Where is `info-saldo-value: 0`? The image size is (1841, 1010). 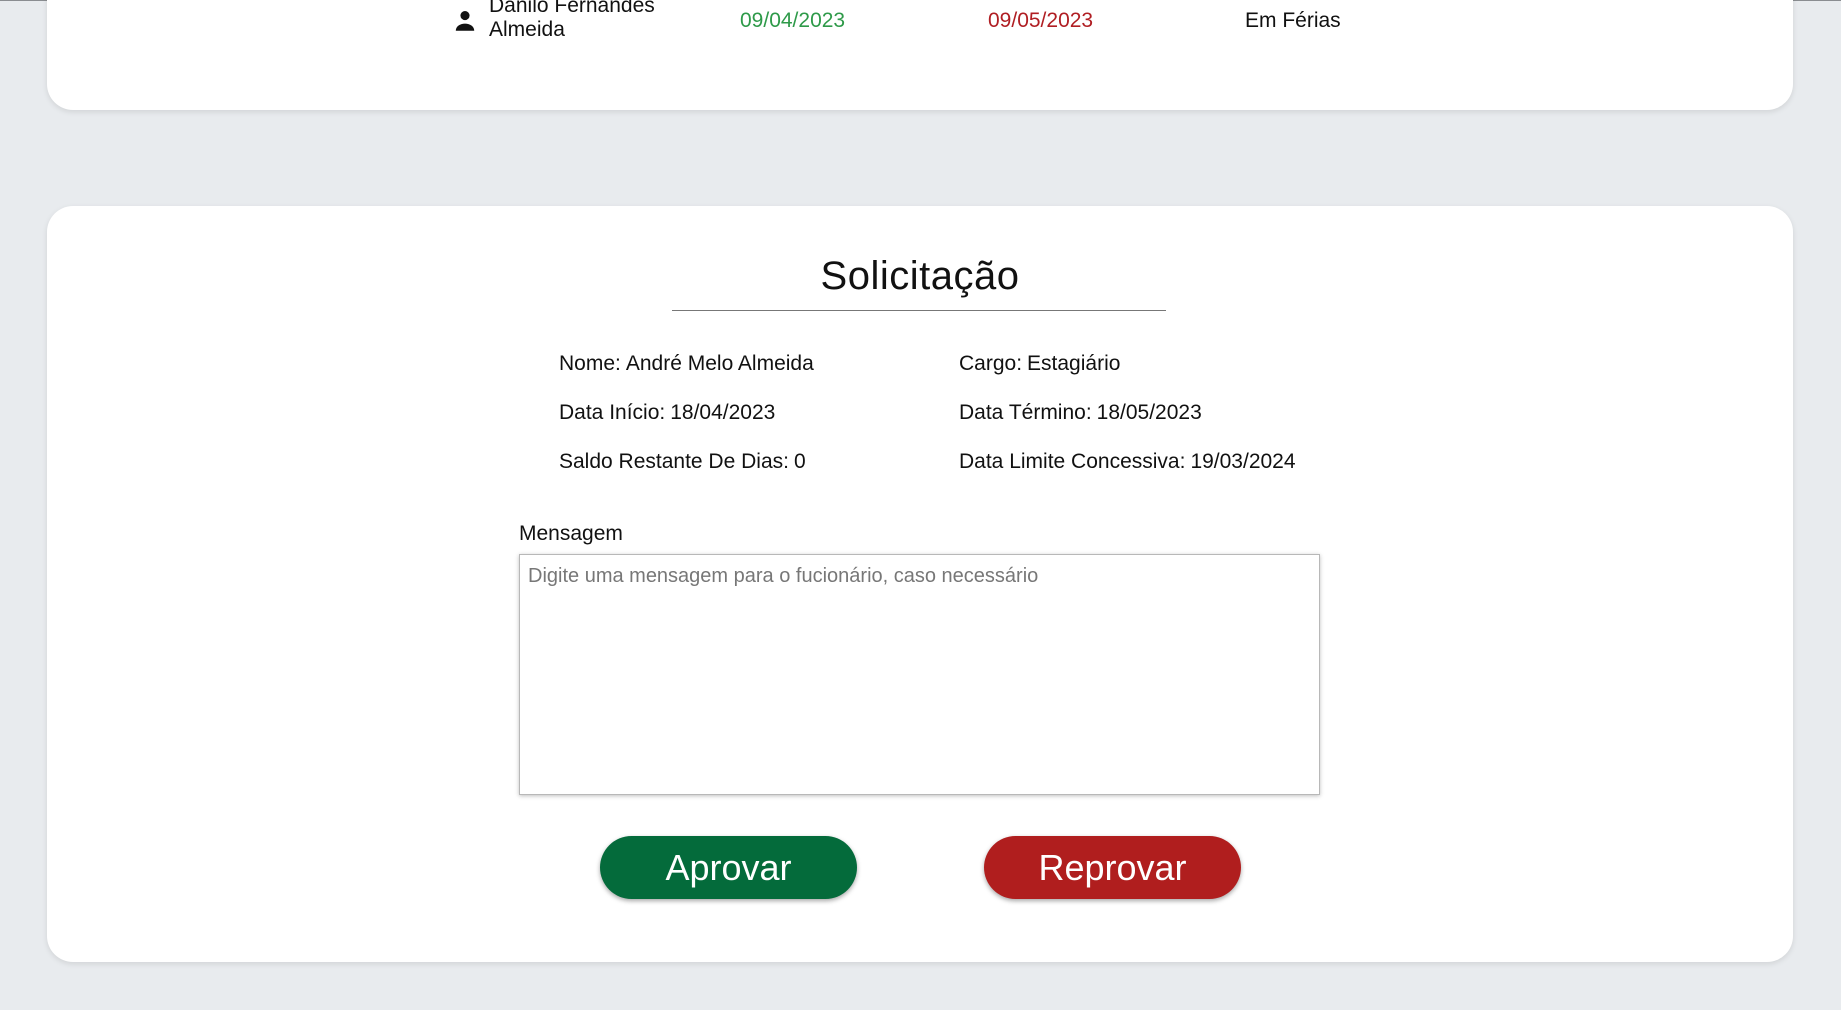 info-saldo-value: 0 is located at coordinates (799, 461).